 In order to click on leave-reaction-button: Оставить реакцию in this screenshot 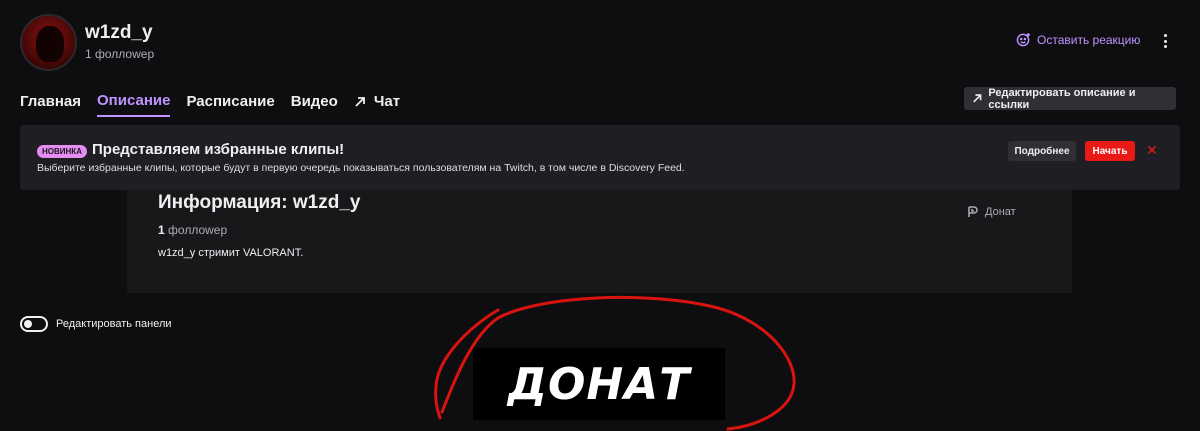, I will do `click(1078, 39)`.